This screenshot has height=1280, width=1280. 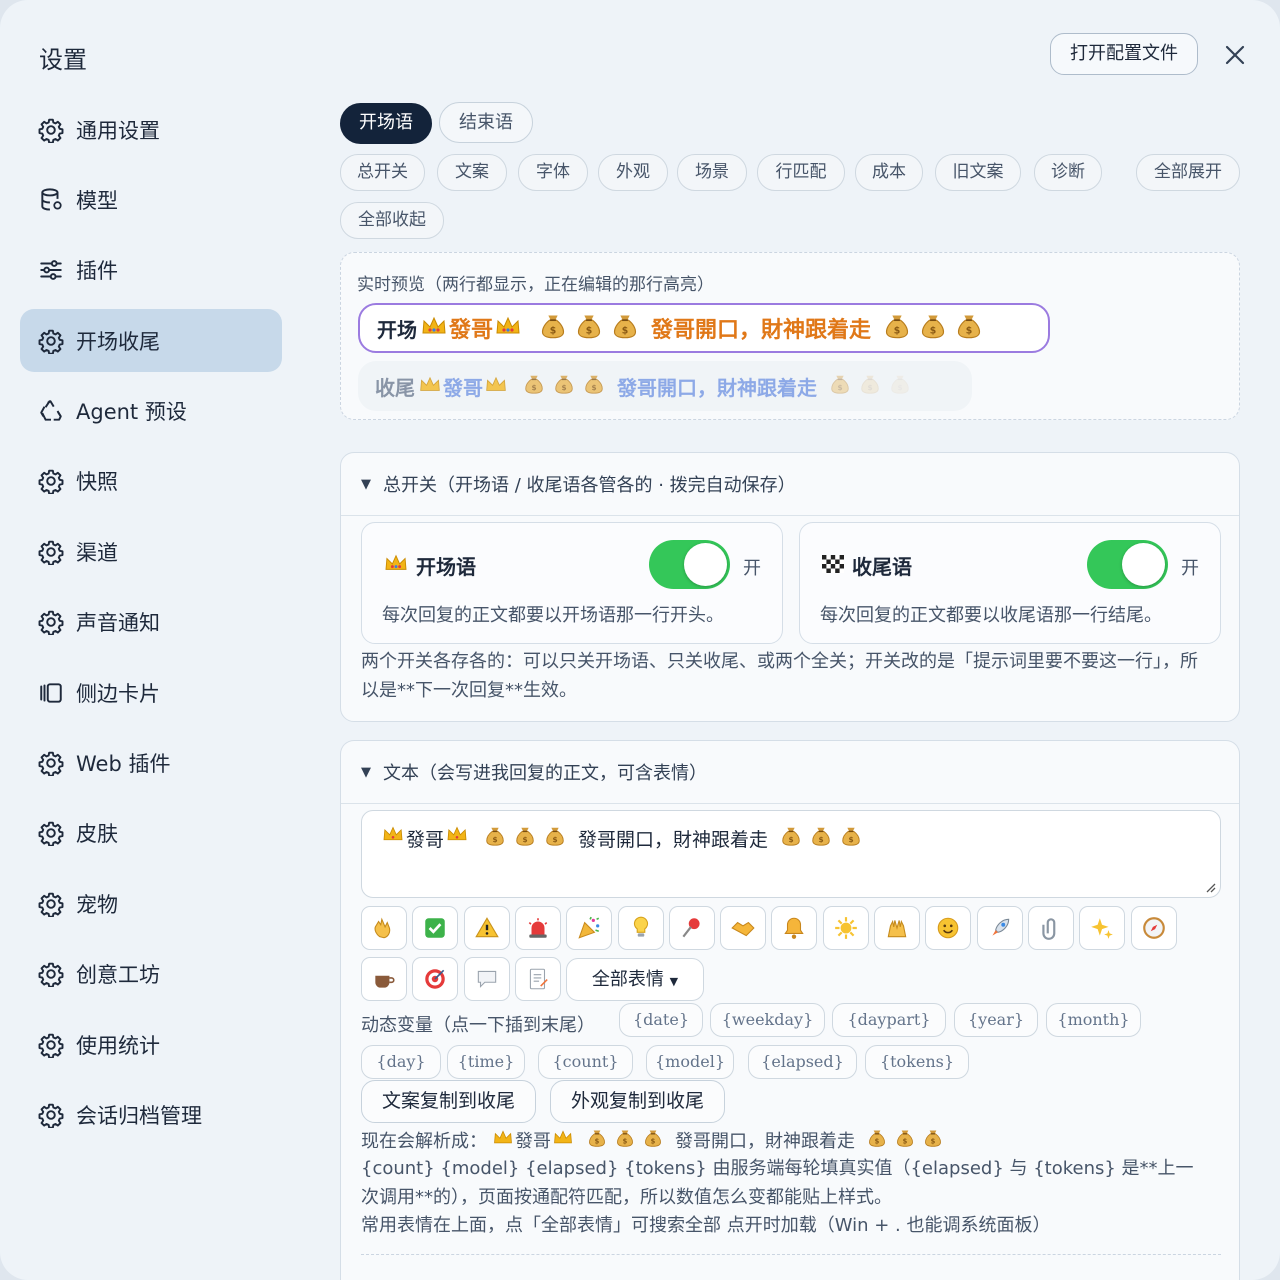 I want to click on section-chip-4: 场景, so click(x=712, y=172).